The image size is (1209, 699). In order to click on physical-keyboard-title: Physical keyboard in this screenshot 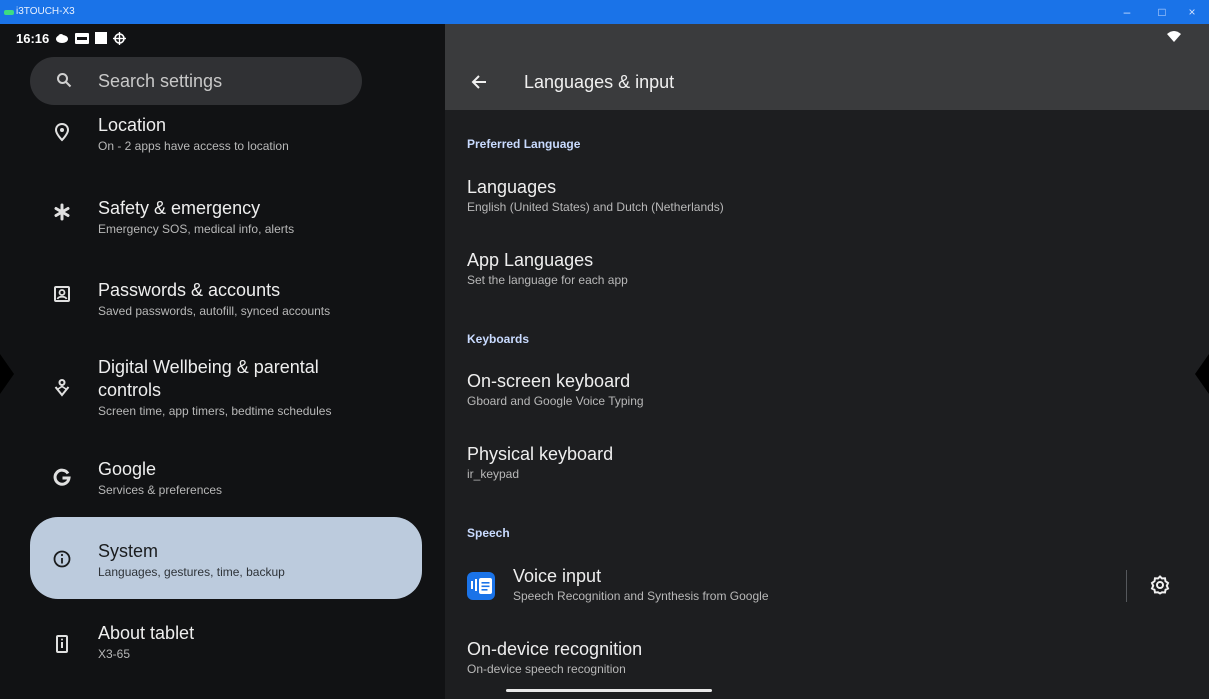, I will do `click(540, 454)`.